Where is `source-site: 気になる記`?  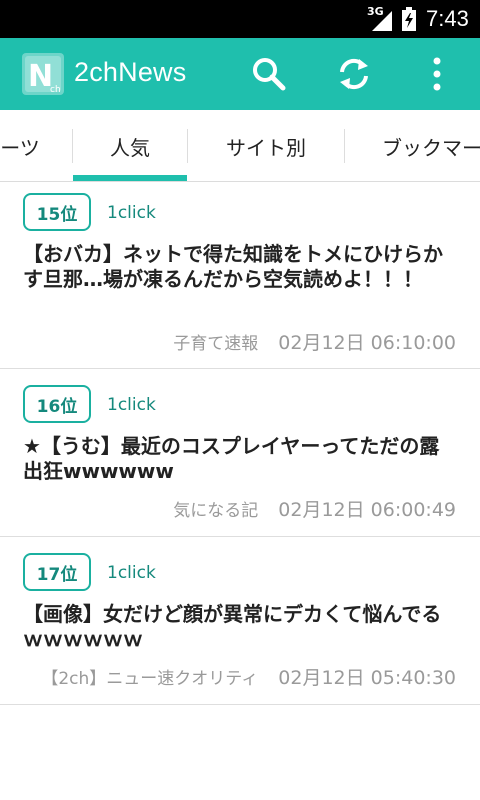
source-site: 気になる記 is located at coordinates (216, 511).